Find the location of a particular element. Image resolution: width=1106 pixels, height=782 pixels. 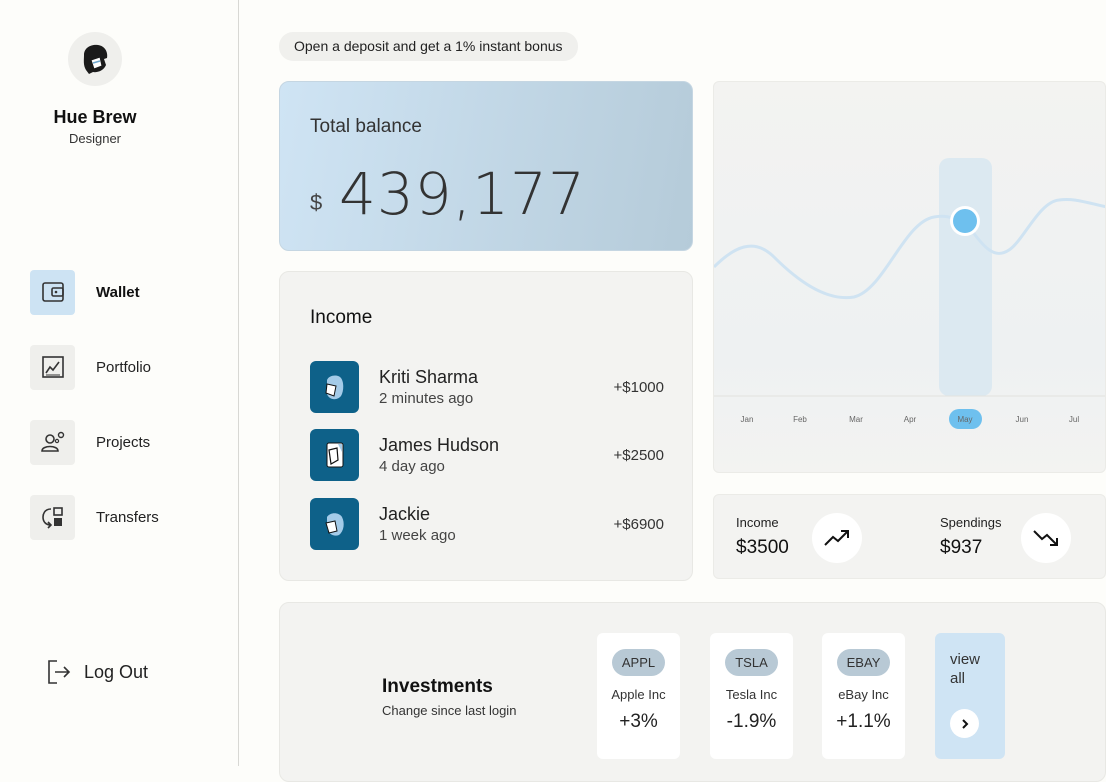

stock-change: +1.1% is located at coordinates (863, 721).